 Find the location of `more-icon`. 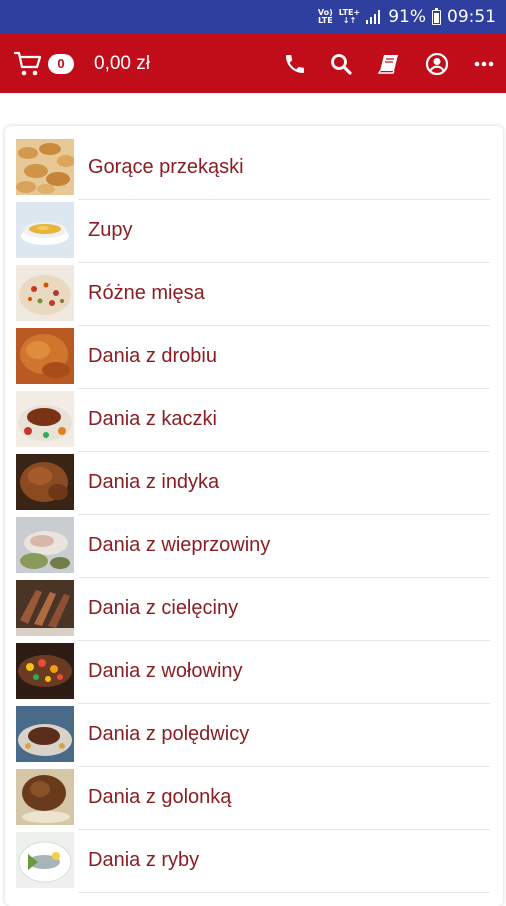

more-icon is located at coordinates (484, 64).